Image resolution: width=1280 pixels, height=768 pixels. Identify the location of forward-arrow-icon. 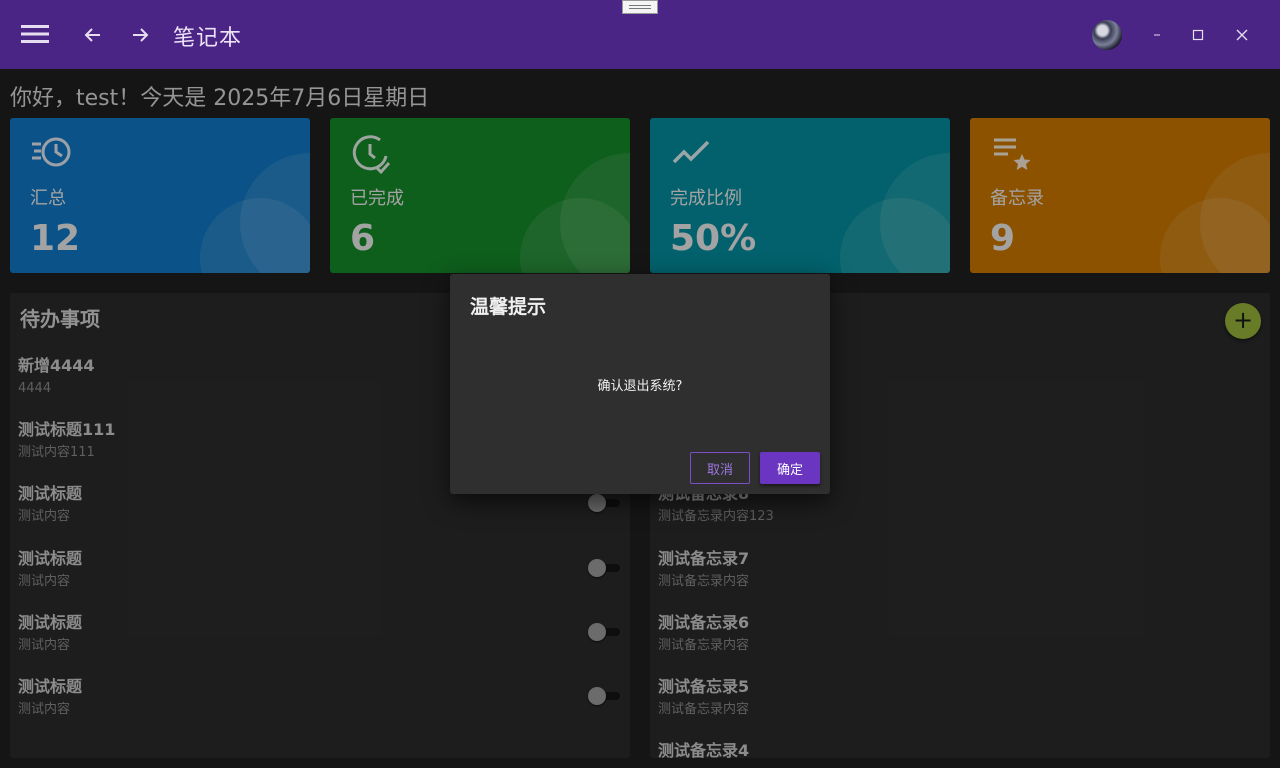
(140, 35).